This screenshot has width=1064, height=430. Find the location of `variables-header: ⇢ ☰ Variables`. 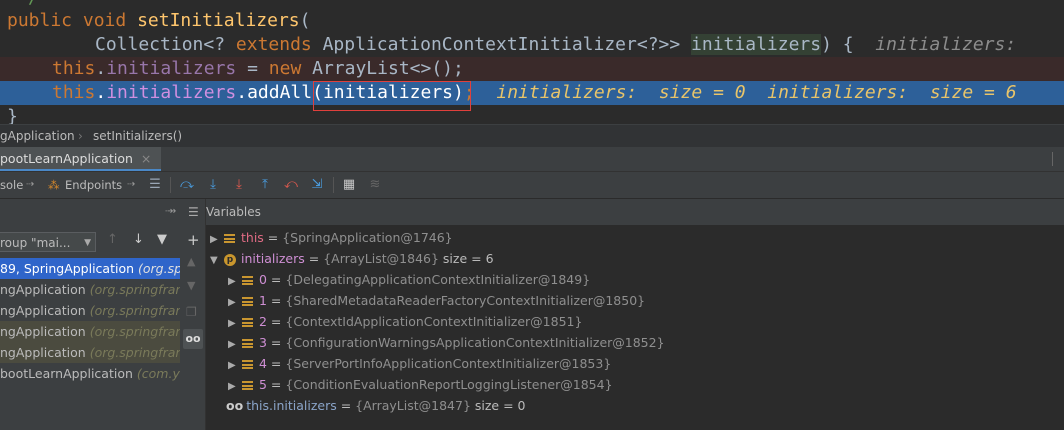

variables-header: ⇢ ☰ Variables is located at coordinates (616, 212).